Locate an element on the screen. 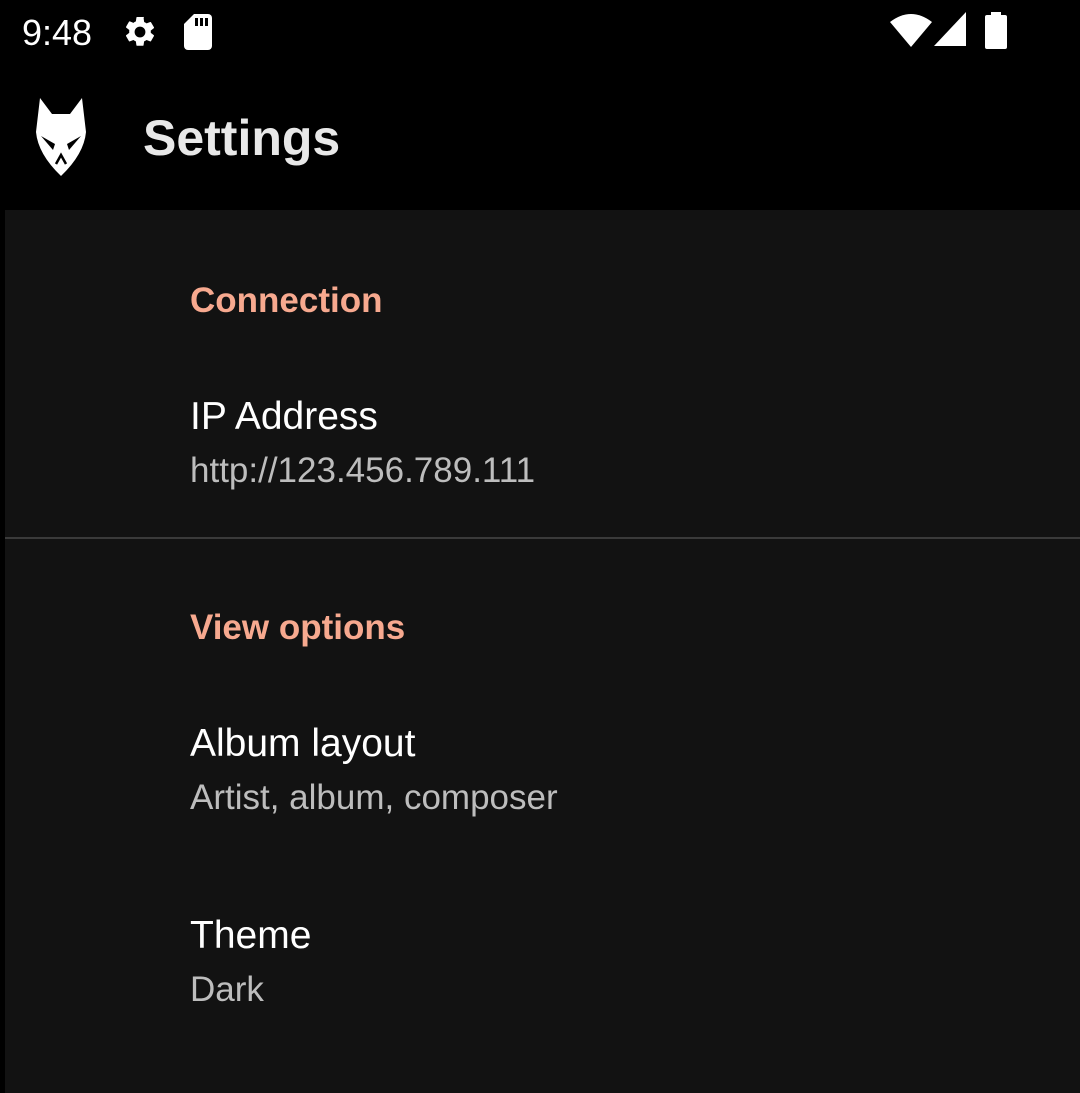  battery-icon is located at coordinates (996, 30).